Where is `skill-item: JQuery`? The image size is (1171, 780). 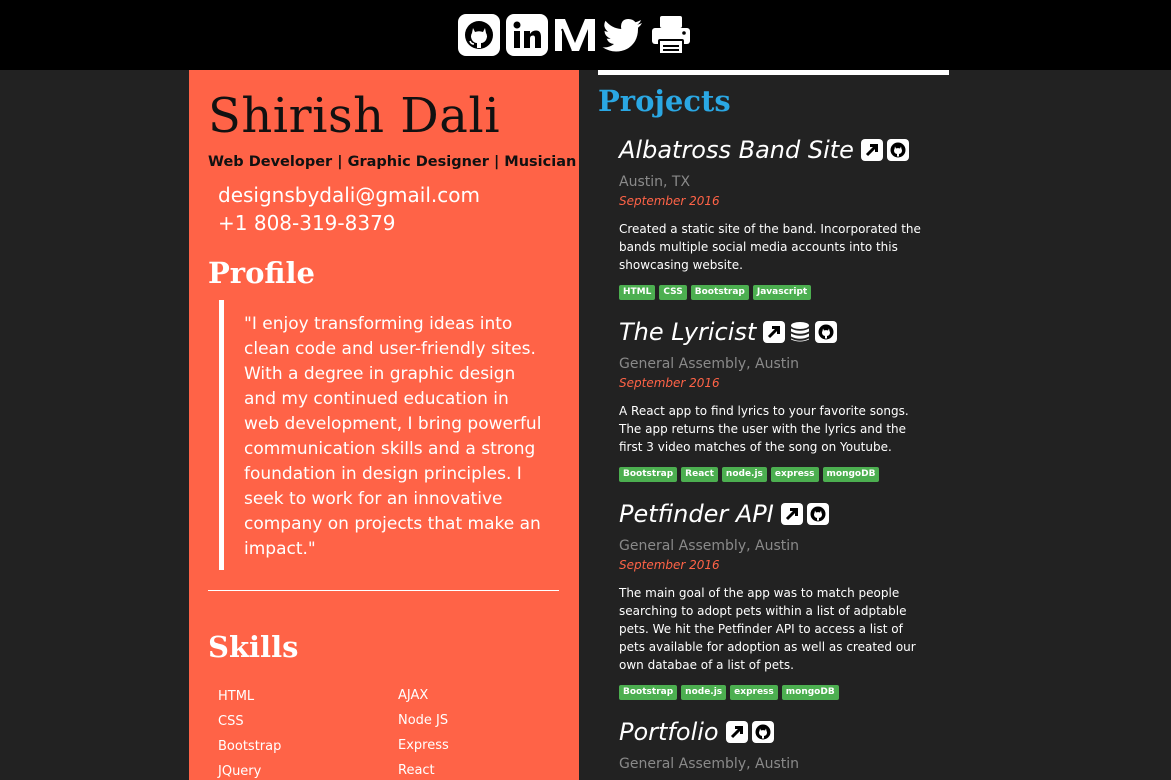 skill-item: JQuery is located at coordinates (240, 771).